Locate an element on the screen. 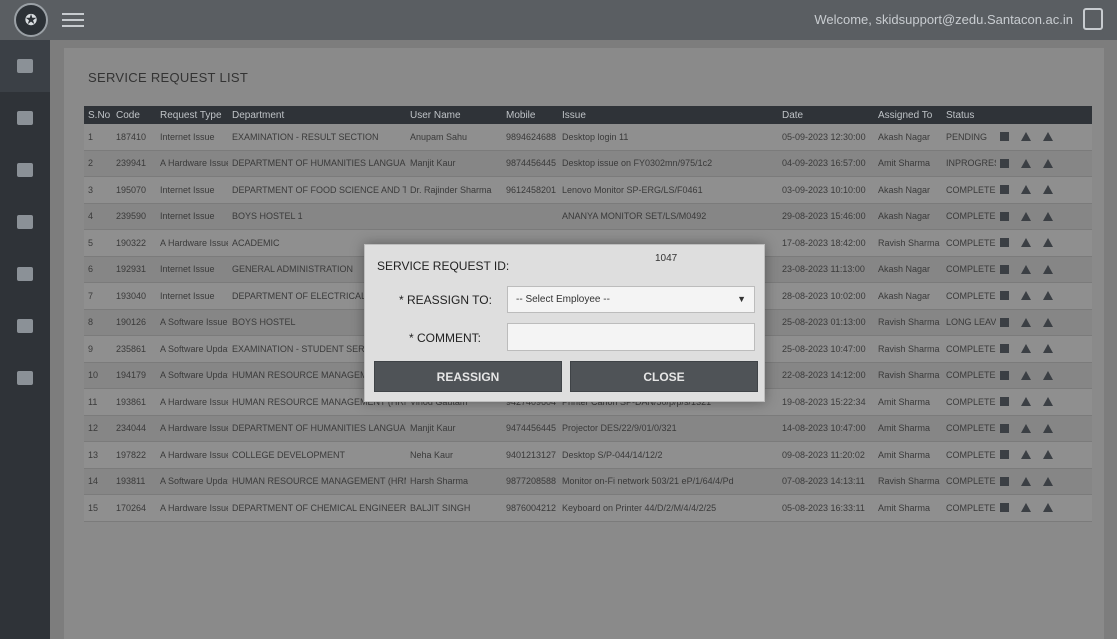 The width and height of the screenshot is (1117, 639). menu-toggle-icon is located at coordinates (73, 20).